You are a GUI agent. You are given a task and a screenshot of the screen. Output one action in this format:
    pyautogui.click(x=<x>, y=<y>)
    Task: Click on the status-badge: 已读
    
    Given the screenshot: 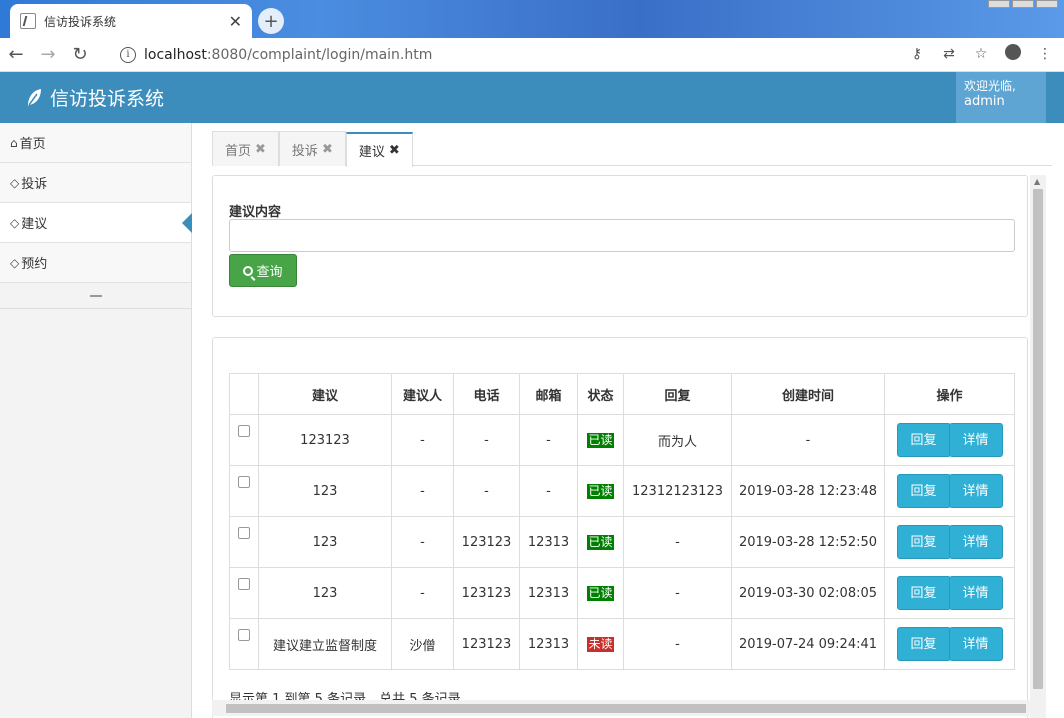 What is the action you would take?
    pyautogui.click(x=600, y=440)
    